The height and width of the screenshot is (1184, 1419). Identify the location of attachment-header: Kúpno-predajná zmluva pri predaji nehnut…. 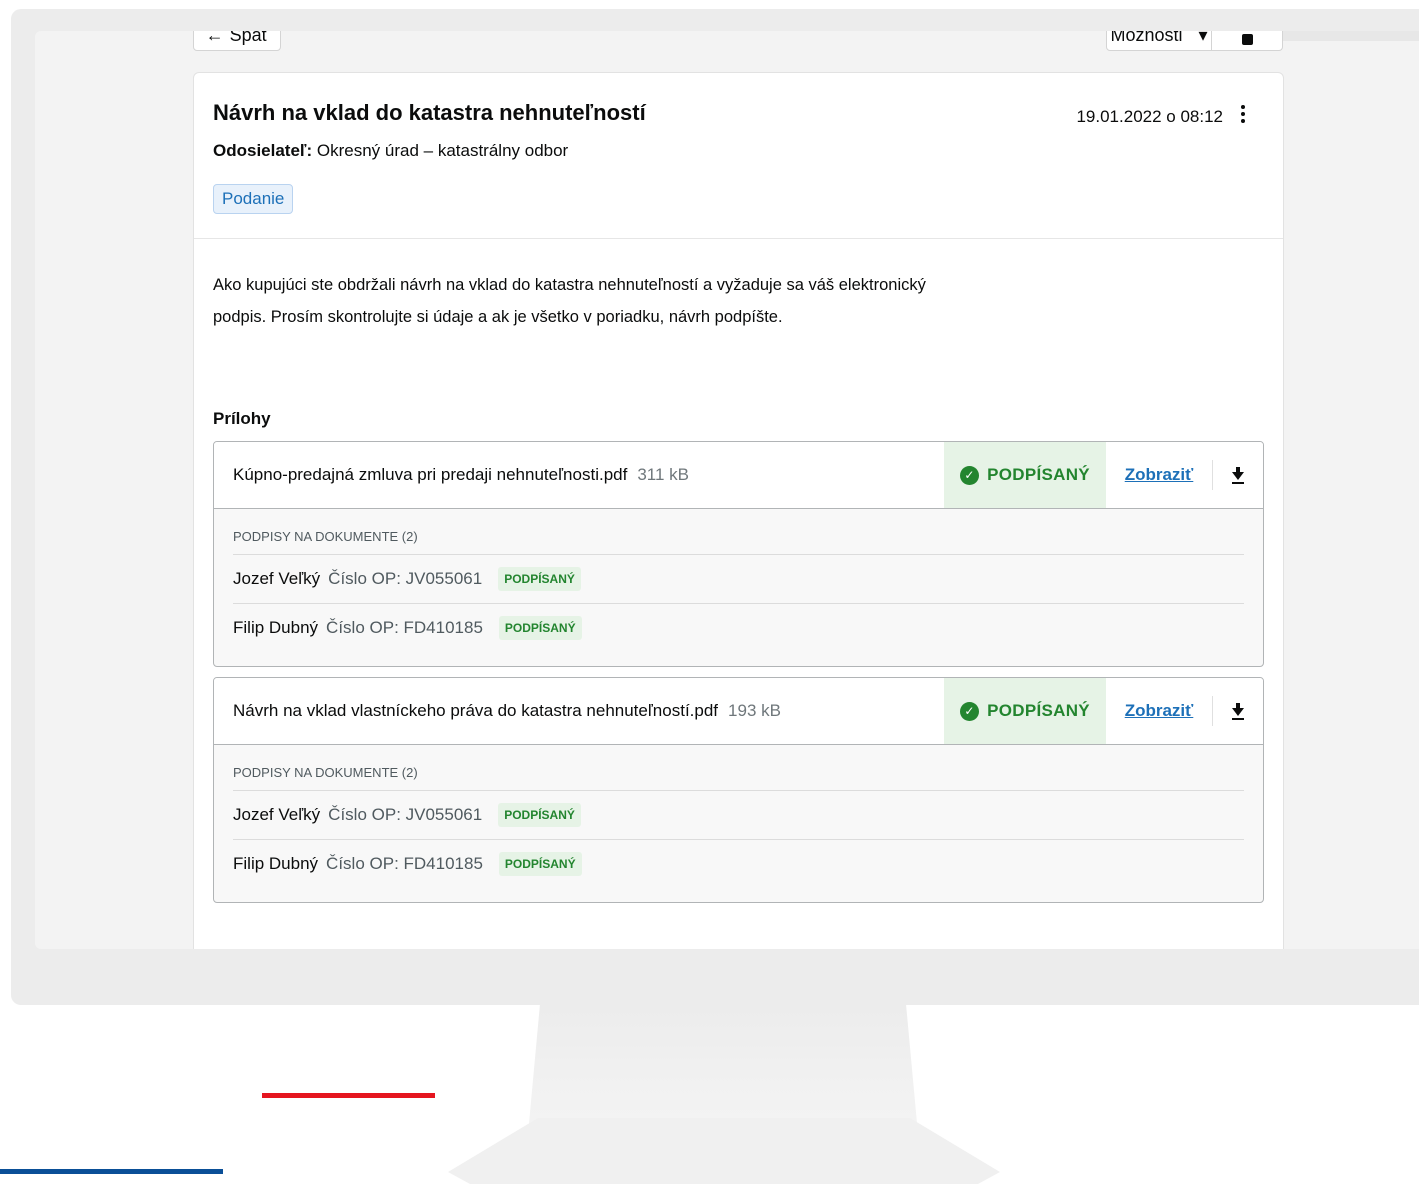
(738, 475).